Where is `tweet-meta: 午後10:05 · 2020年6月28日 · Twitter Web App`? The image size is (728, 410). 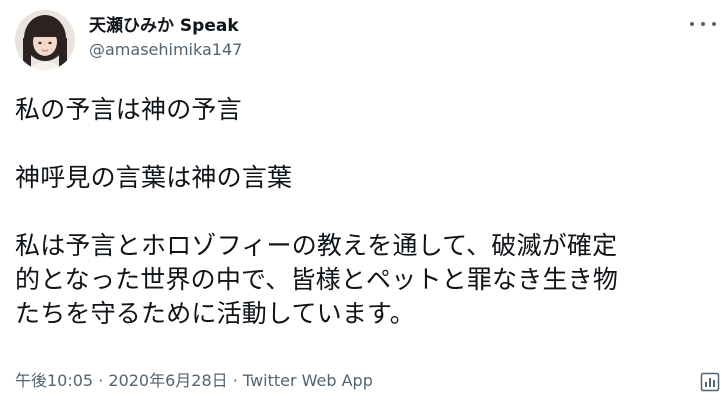 tweet-meta: 午後10:05 · 2020年6月28日 · Twitter Web App is located at coordinates (194, 381).